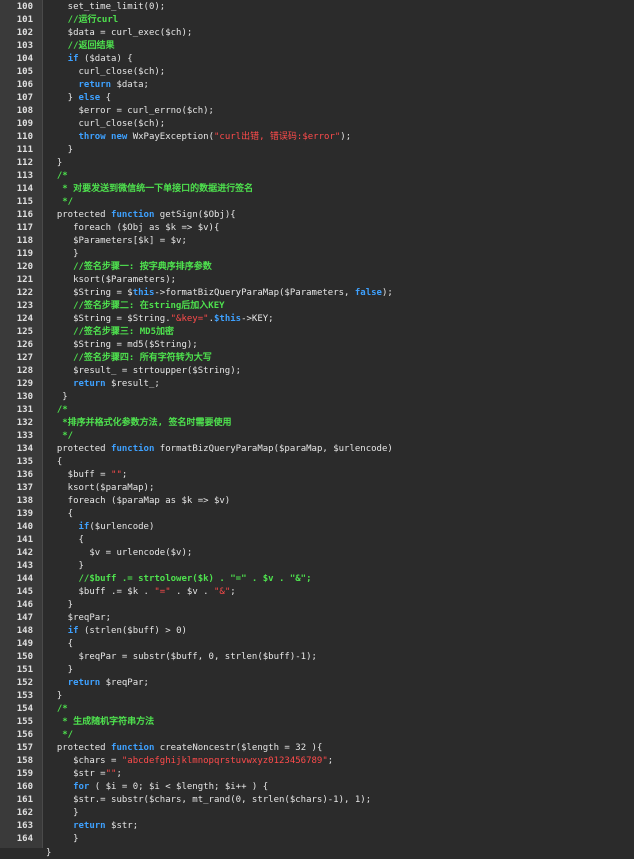  Describe the element at coordinates (24, 566) in the screenshot. I see `line-number: 143` at that location.